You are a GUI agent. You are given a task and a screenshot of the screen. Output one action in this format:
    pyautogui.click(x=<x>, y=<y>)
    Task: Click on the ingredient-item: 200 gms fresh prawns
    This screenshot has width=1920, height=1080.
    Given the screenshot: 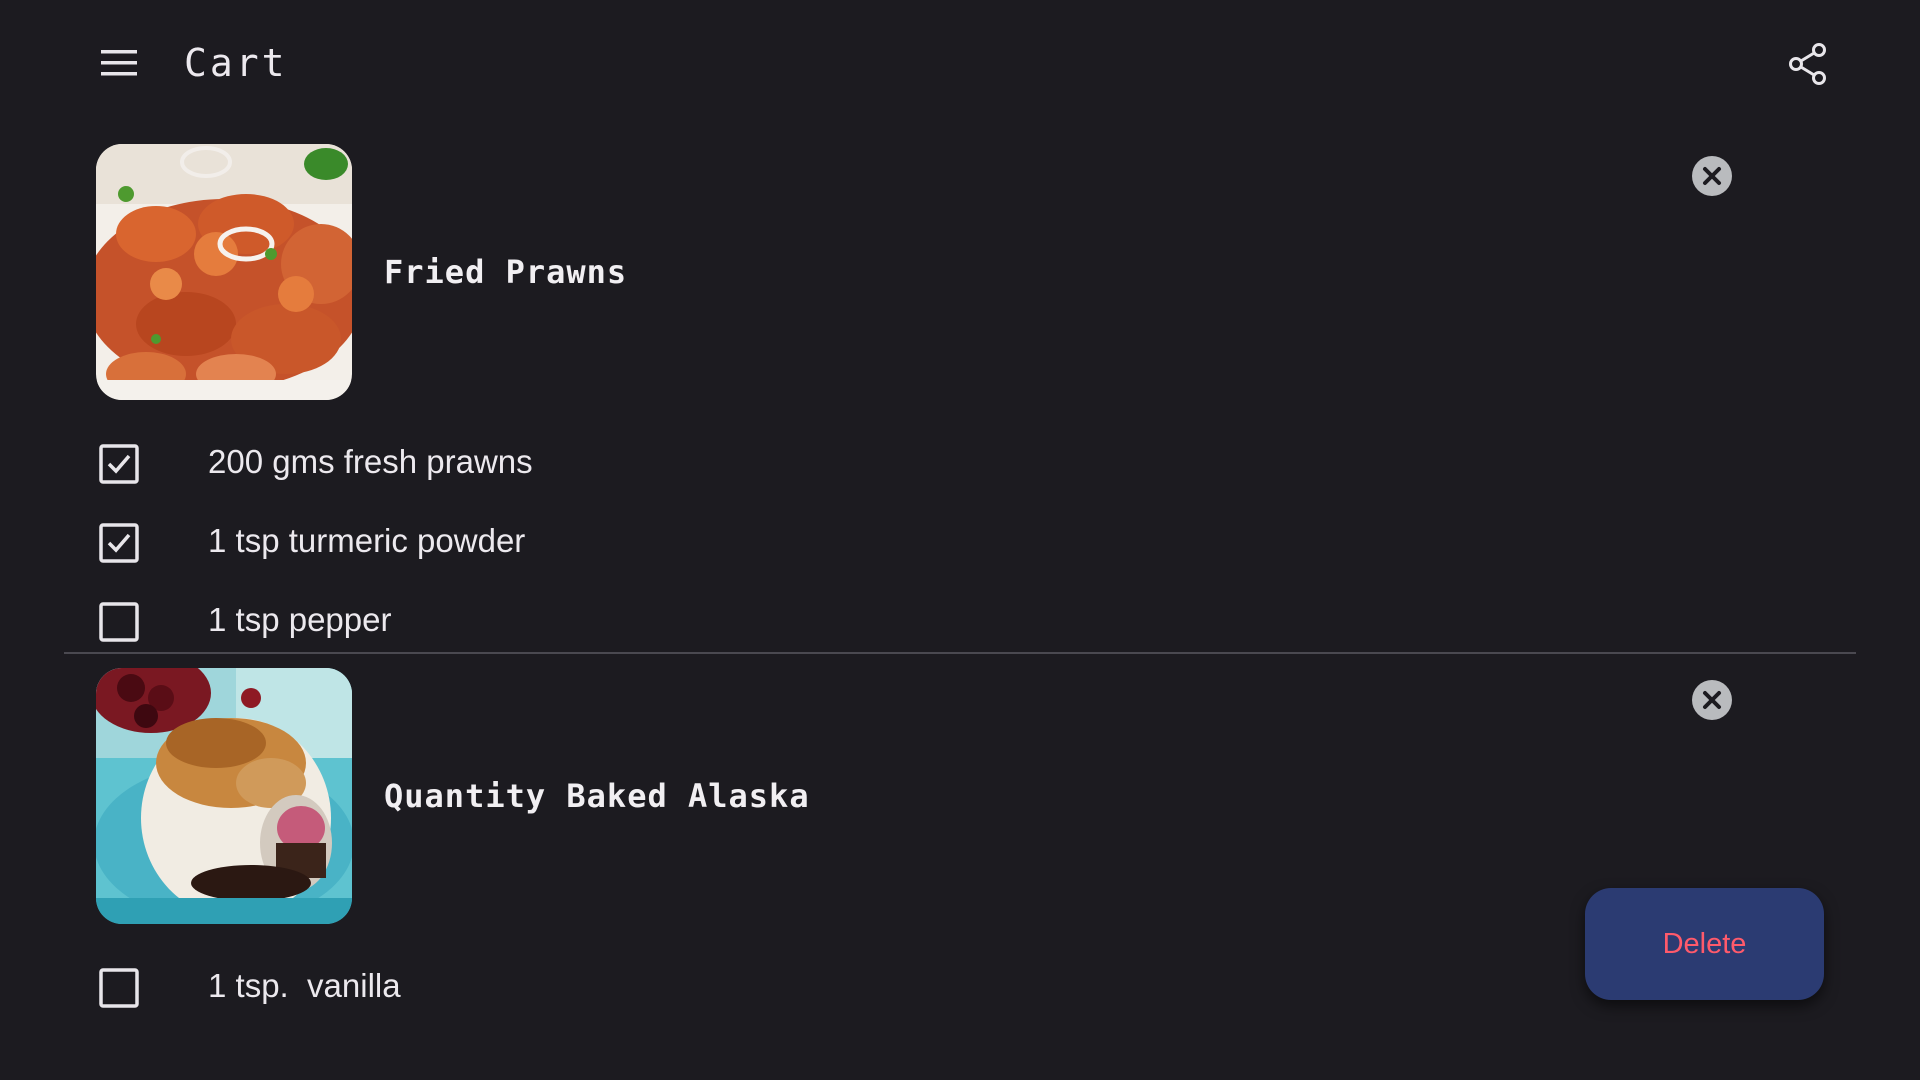 What is the action you would take?
    pyautogui.click(x=960, y=465)
    